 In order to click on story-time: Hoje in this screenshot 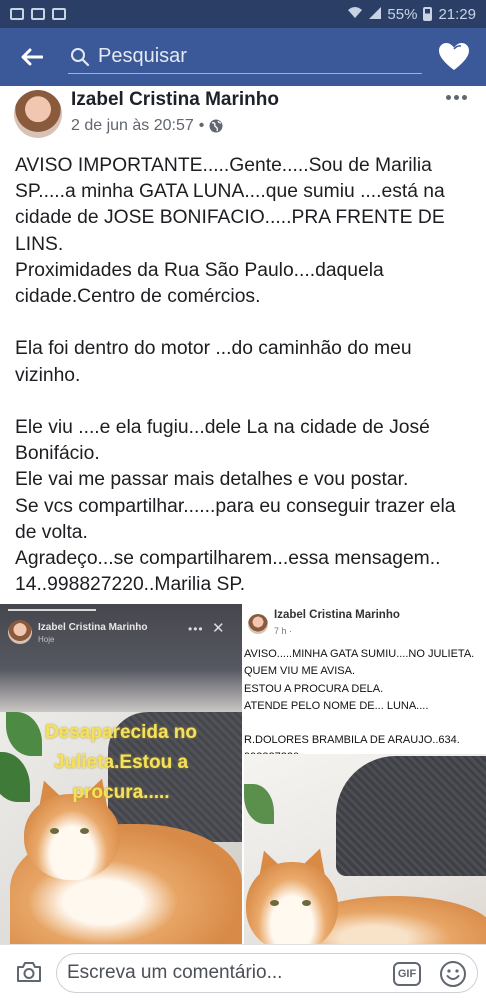, I will do `click(46, 639)`.